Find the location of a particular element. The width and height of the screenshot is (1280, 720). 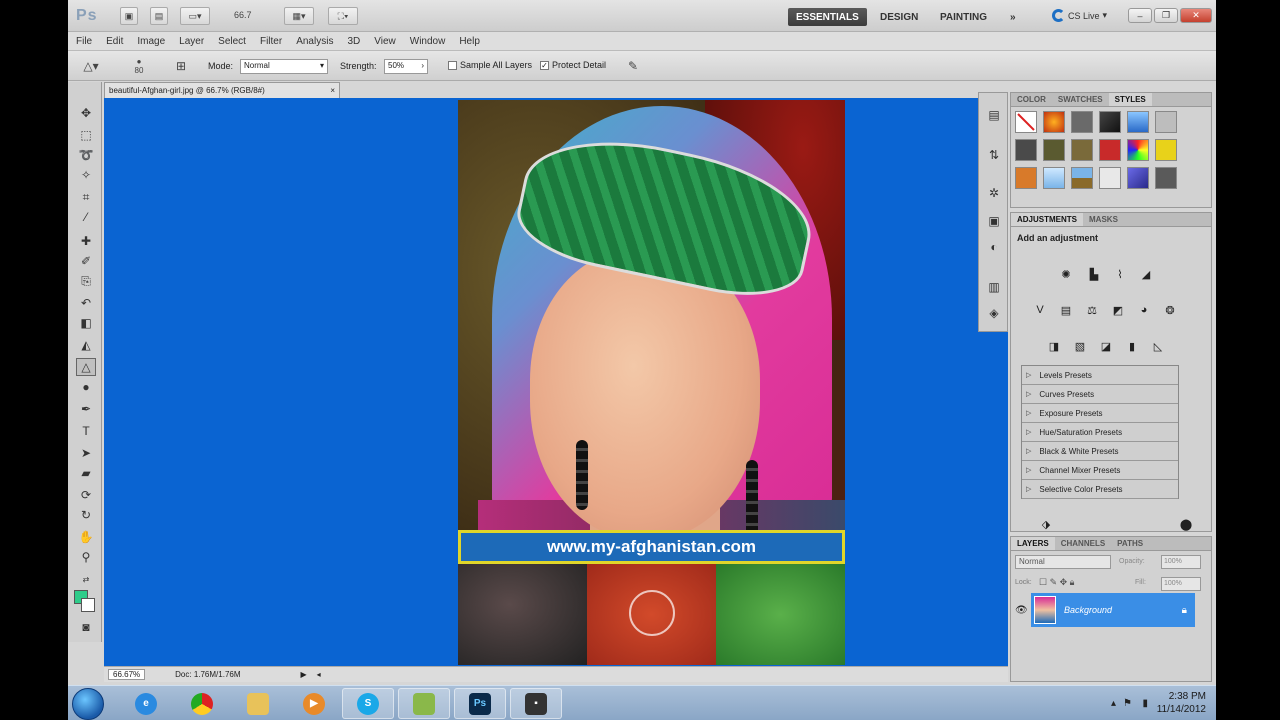

list-item: Channel Mixer Presets is located at coordinates (1100, 470).